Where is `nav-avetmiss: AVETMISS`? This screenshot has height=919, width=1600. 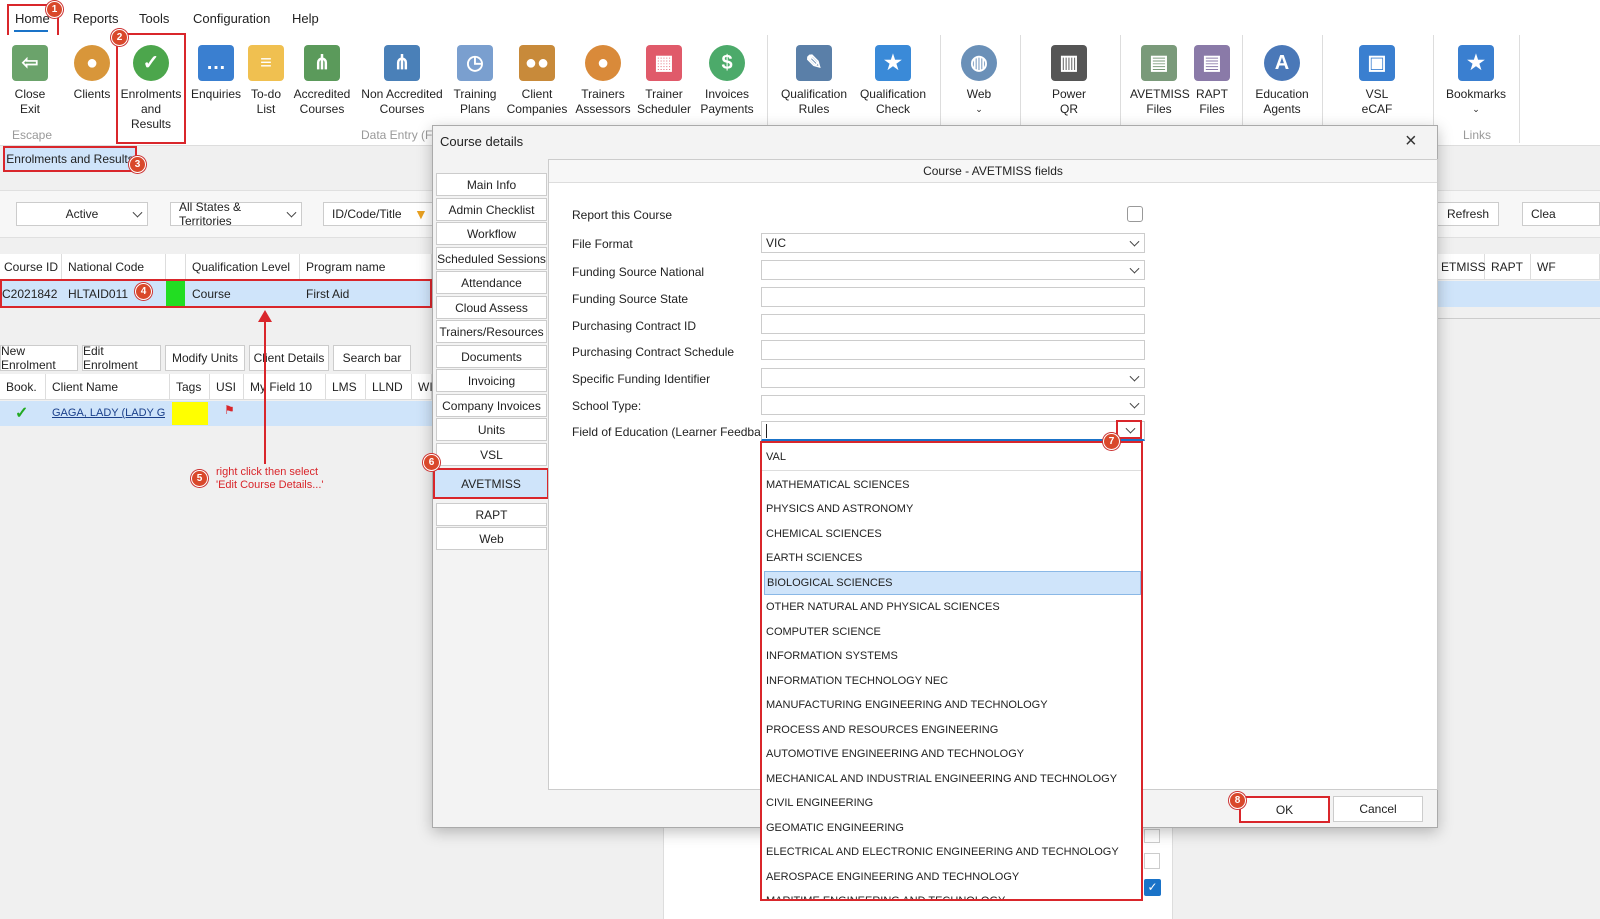 nav-avetmiss: AVETMISS is located at coordinates (491, 483).